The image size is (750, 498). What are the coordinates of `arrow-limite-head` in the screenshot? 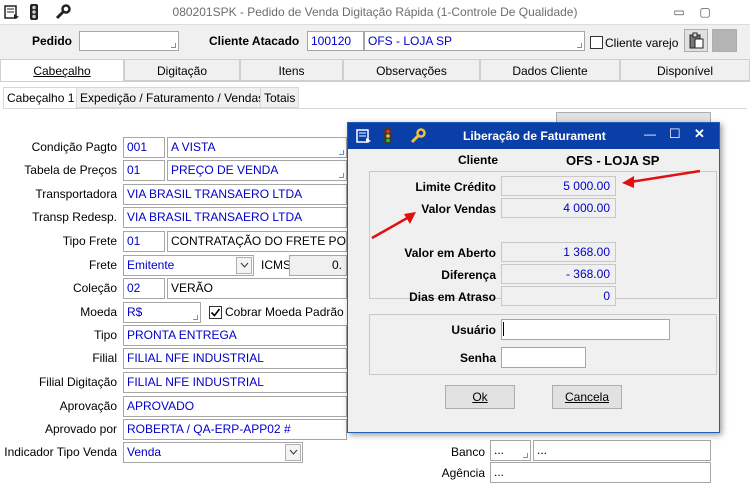 It's located at (628, 182).